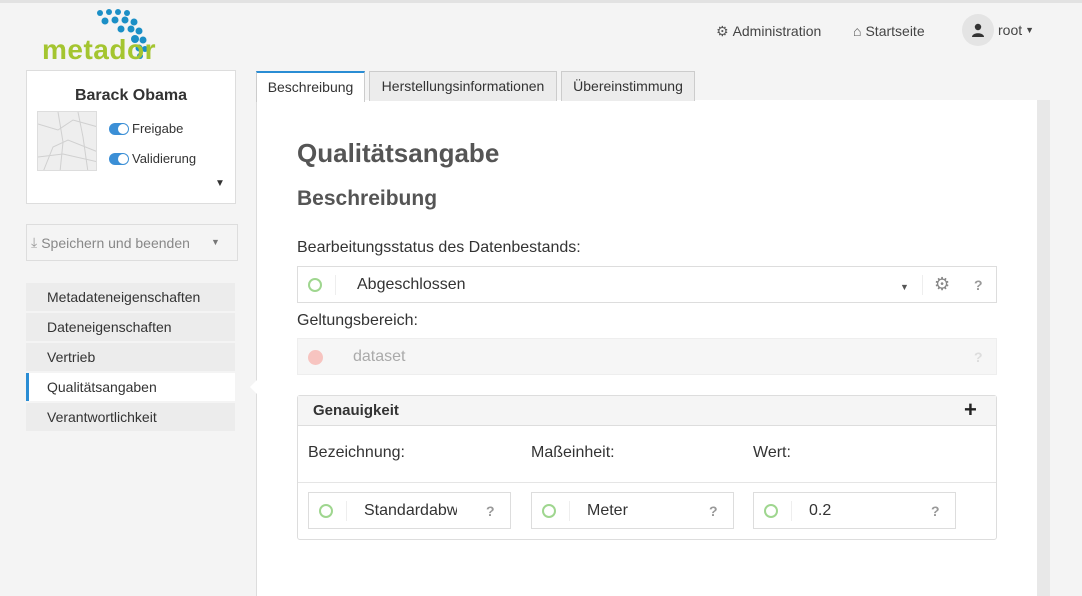 This screenshot has width=1082, height=596. Describe the element at coordinates (541, 1) in the screenshot. I see `top-border` at that location.